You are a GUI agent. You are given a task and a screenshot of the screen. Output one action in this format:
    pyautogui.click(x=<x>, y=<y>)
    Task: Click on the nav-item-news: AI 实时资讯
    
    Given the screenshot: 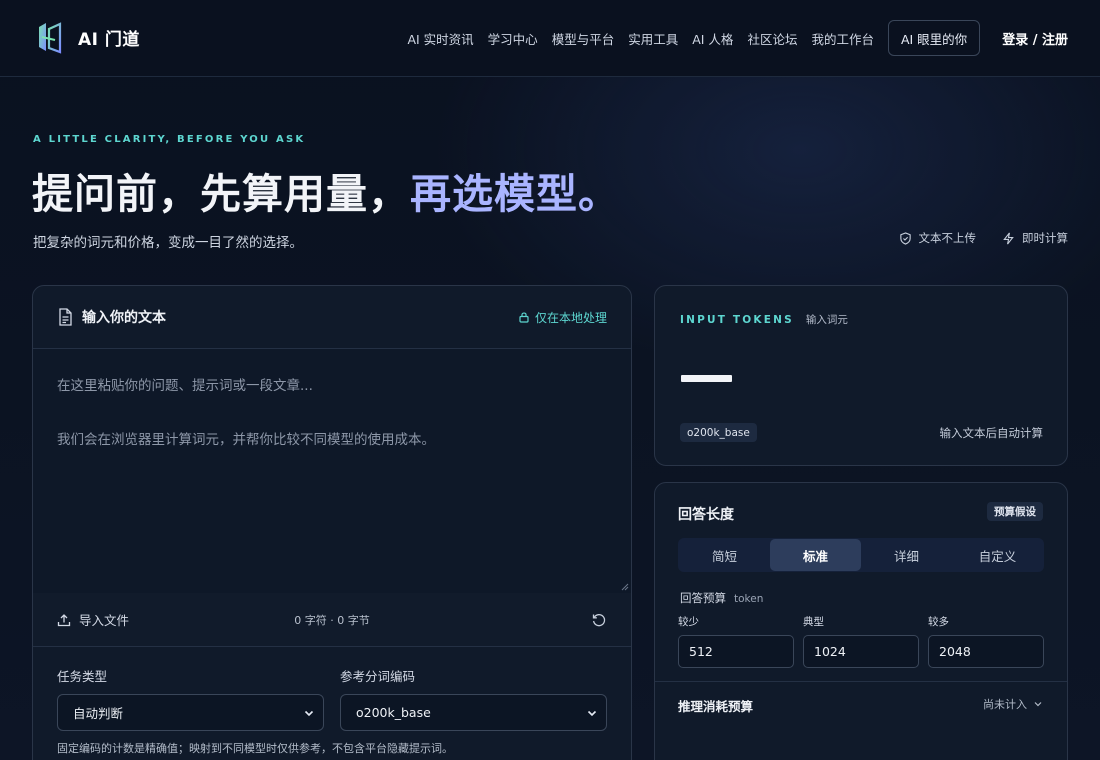 What is the action you would take?
    pyautogui.click(x=440, y=38)
    